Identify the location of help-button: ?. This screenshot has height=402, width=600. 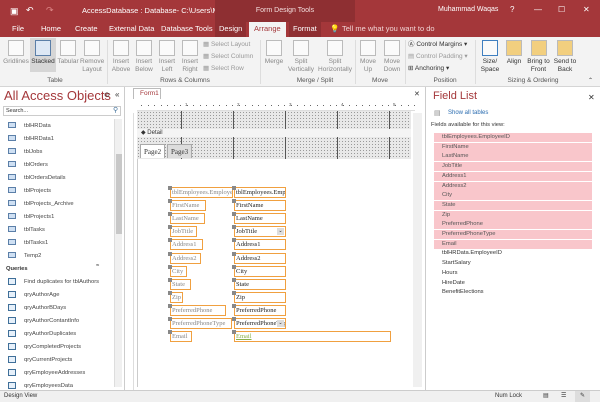
(512, 9).